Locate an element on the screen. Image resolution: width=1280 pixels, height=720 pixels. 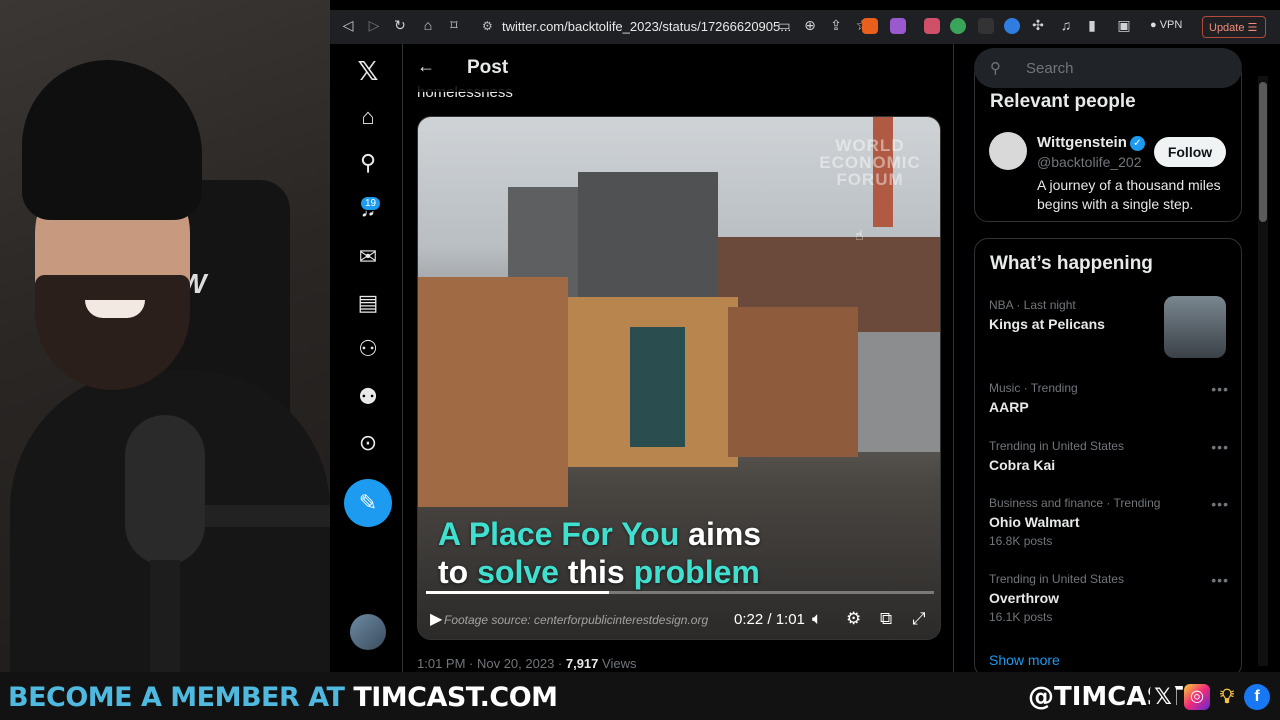
search-box: ⚲ Search is located at coordinates (1108, 68).